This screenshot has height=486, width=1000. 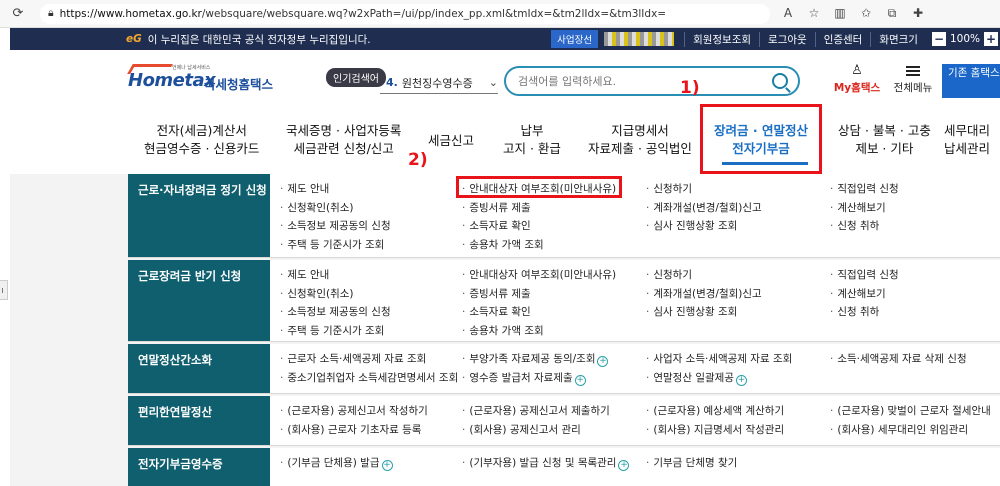 I want to click on menu-link: (회사용) 공제신고서 관리, so click(x=536, y=430).